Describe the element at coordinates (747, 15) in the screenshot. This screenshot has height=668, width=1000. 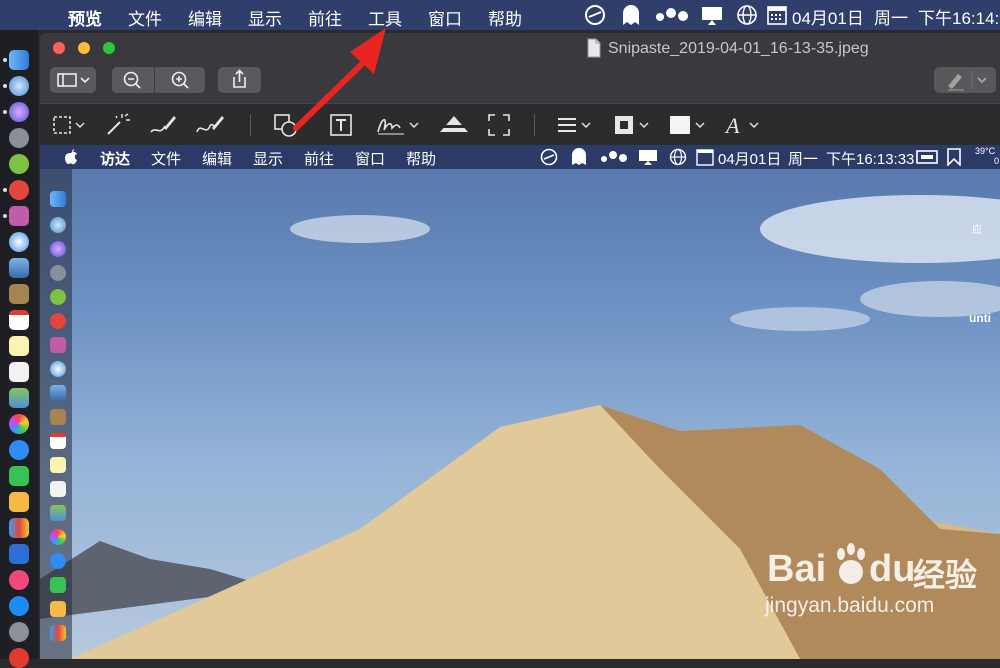
I see `globe-status-icon` at that location.